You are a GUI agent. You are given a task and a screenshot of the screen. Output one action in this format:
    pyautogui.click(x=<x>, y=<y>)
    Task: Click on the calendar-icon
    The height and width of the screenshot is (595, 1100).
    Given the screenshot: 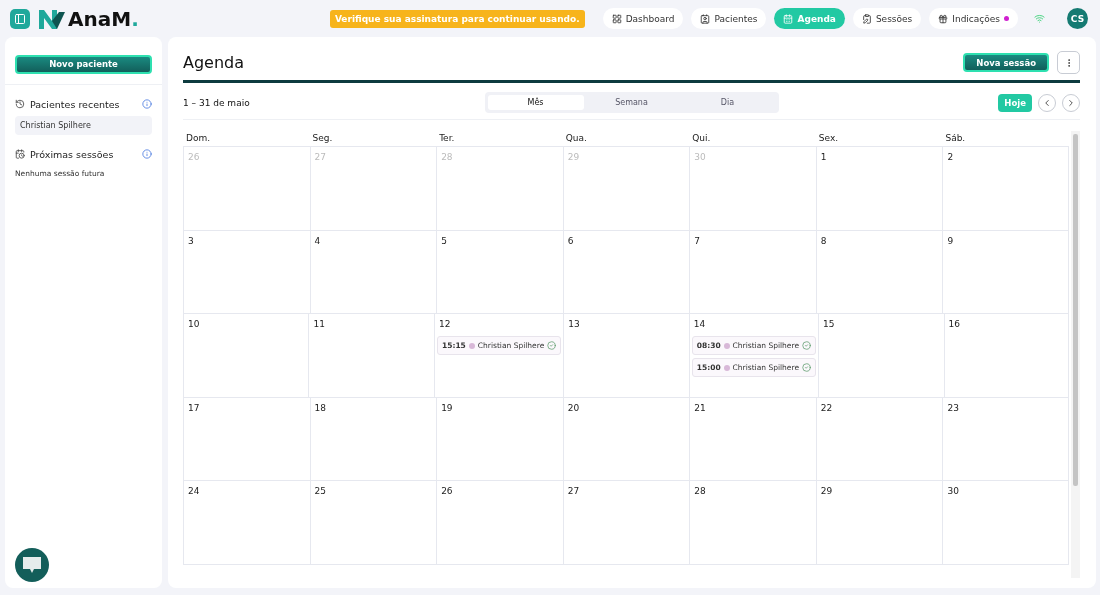 What is the action you would take?
    pyautogui.click(x=788, y=18)
    